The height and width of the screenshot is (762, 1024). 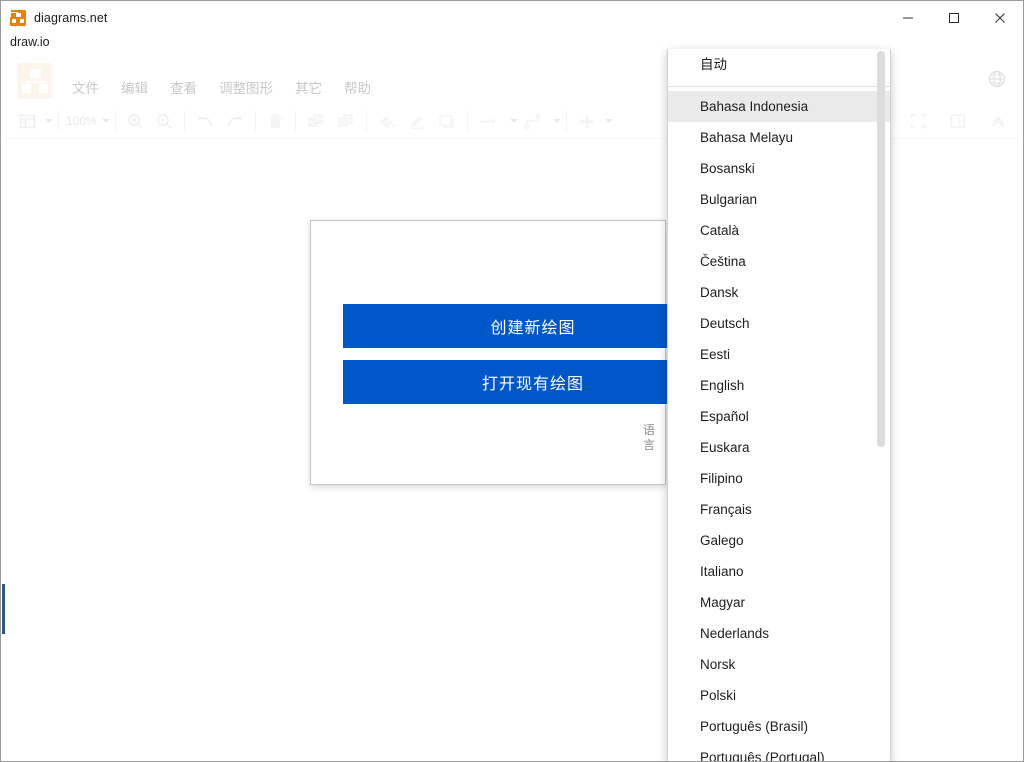 I want to click on fullscreen-icon, so click(x=918, y=121).